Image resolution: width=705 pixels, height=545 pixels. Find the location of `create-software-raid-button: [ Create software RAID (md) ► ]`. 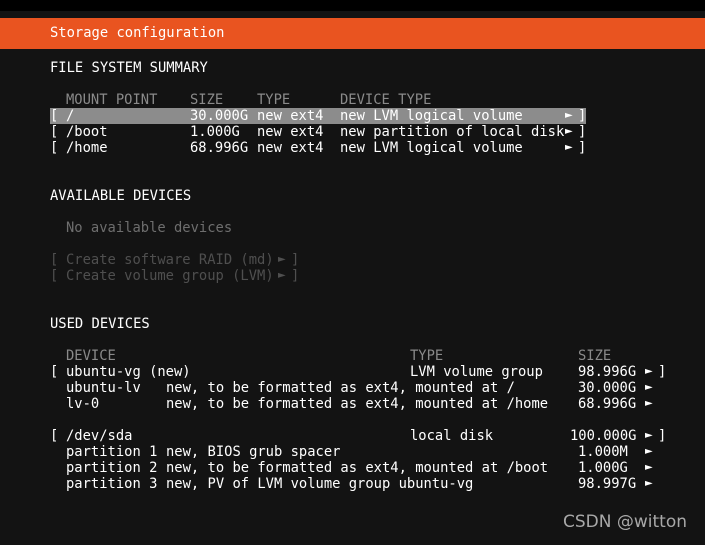

create-software-raid-button: [ Create software RAID (md) ► ] is located at coordinates (149, 260).